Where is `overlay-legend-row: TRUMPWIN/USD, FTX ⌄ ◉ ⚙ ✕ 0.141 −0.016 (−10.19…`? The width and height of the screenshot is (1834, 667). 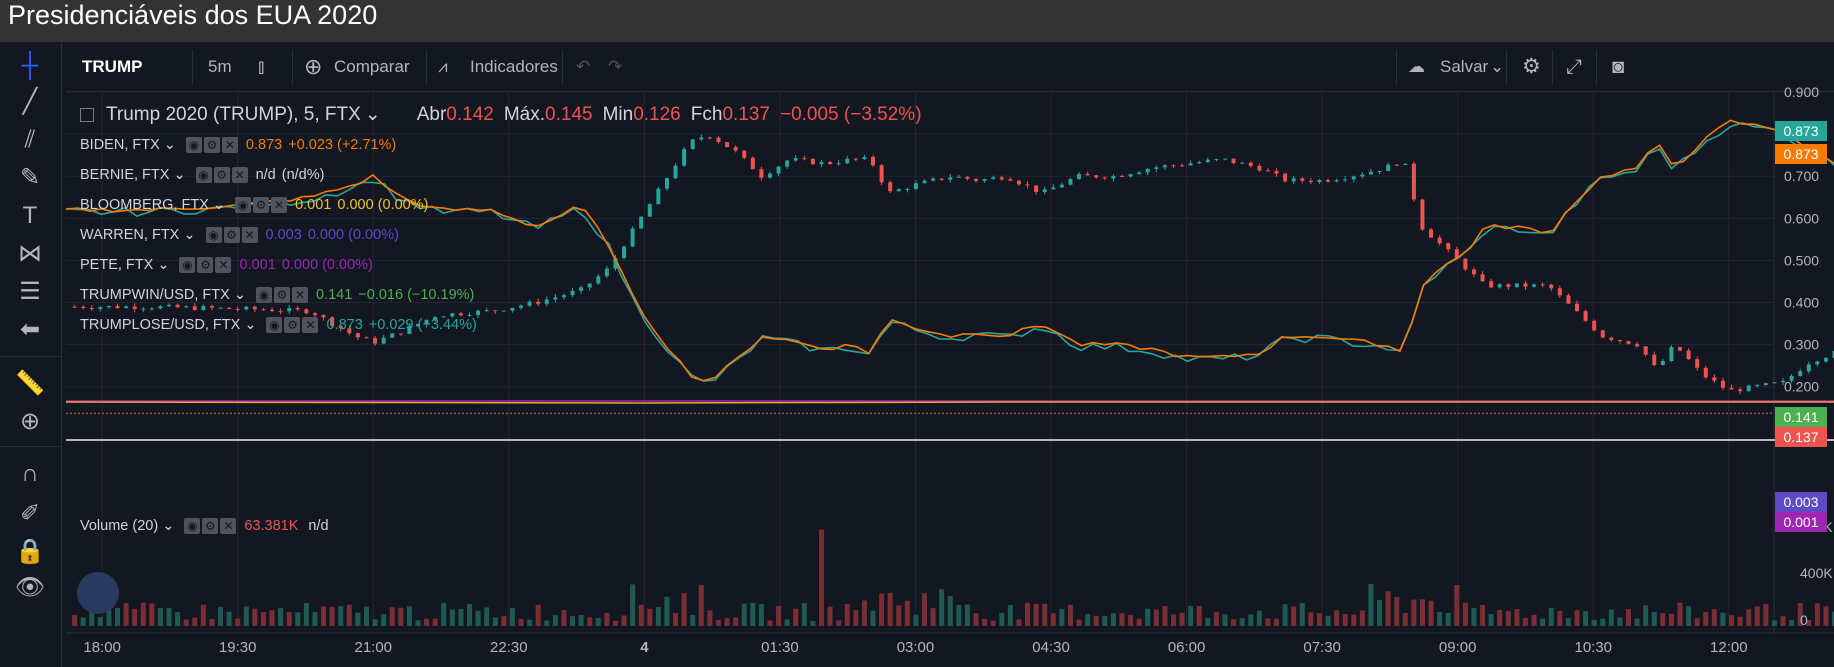 overlay-legend-row: TRUMPWIN/USD, FTX ⌄ ◉ ⚙ ✕ 0.141 −0.016 (−10.19… is located at coordinates (501, 295).